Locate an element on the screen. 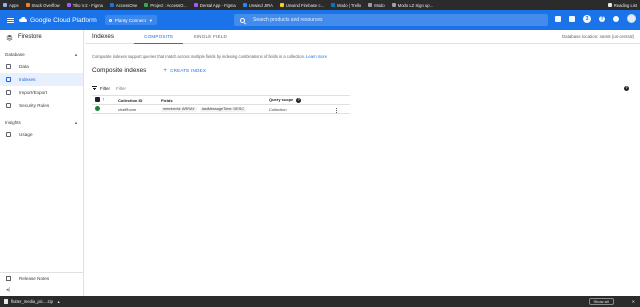 The height and width of the screenshot is (307, 640). sidebar-item-label: Data is located at coordinates (24, 66).